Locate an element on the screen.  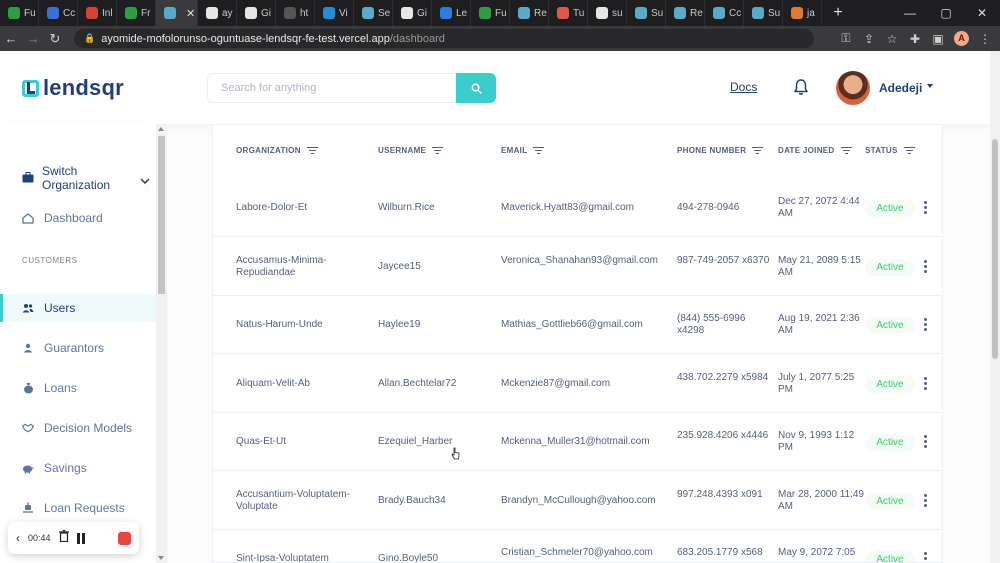
stop-recording-button is located at coordinates (124, 538).